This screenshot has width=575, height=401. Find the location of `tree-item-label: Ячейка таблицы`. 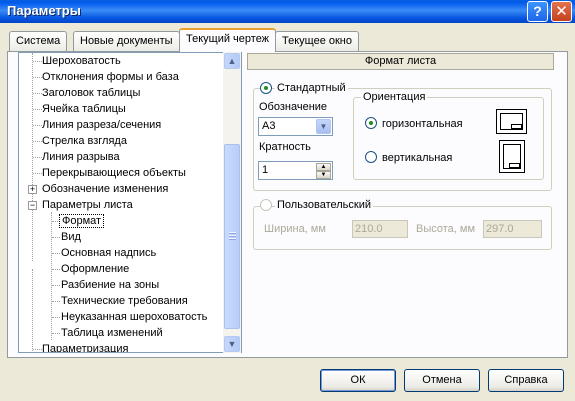

tree-item-label: Ячейка таблицы is located at coordinates (84, 109).